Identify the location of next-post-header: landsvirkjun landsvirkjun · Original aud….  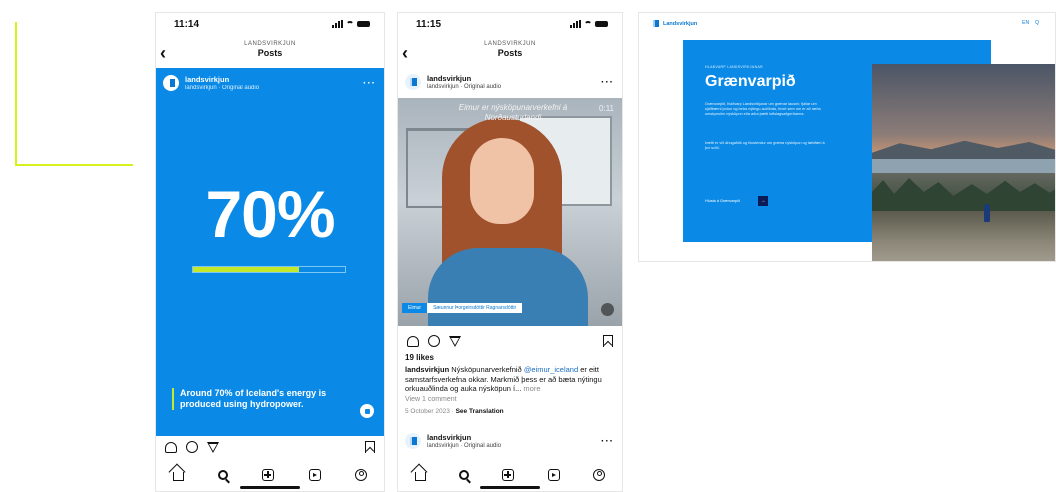
(509, 441).